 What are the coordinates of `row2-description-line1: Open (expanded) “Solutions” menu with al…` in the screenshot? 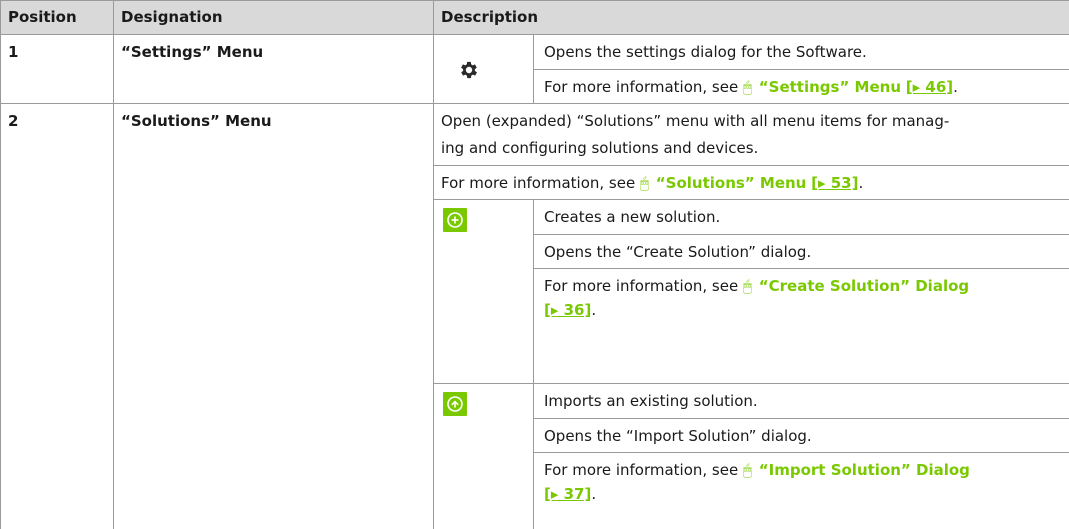 It's located at (695, 121).